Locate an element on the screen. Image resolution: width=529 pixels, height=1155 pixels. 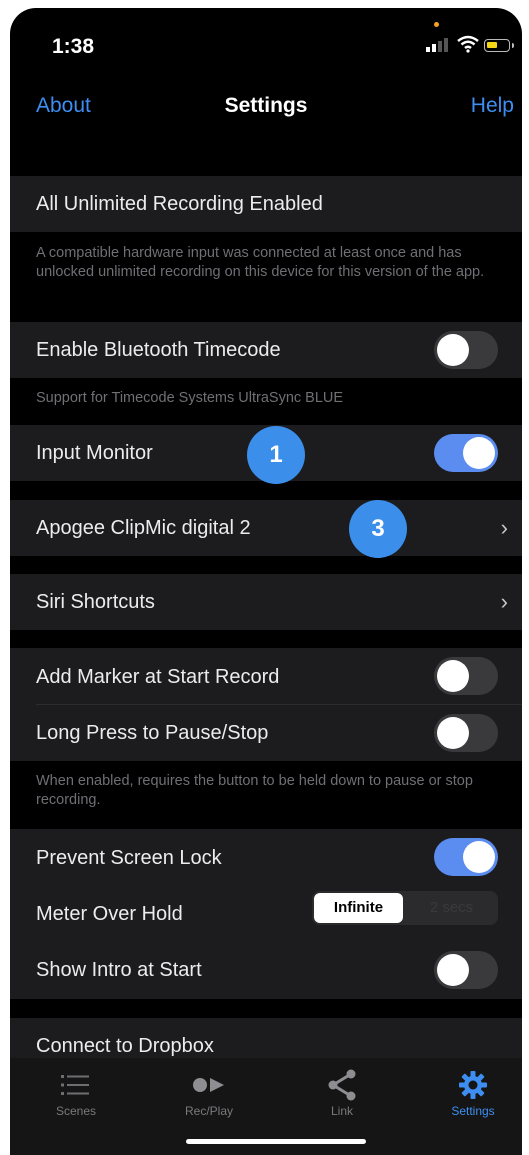
record-play-icon is located at coordinates (208, 1085).